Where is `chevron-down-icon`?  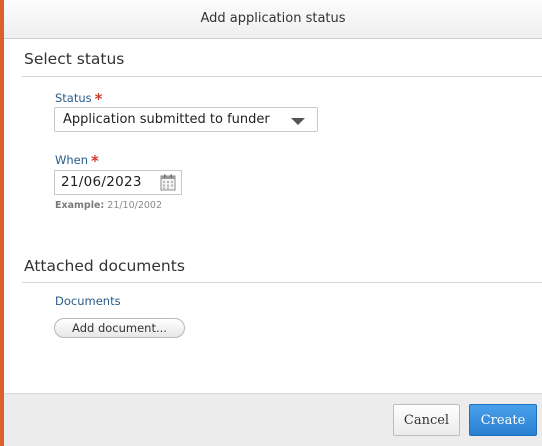 chevron-down-icon is located at coordinates (298, 121).